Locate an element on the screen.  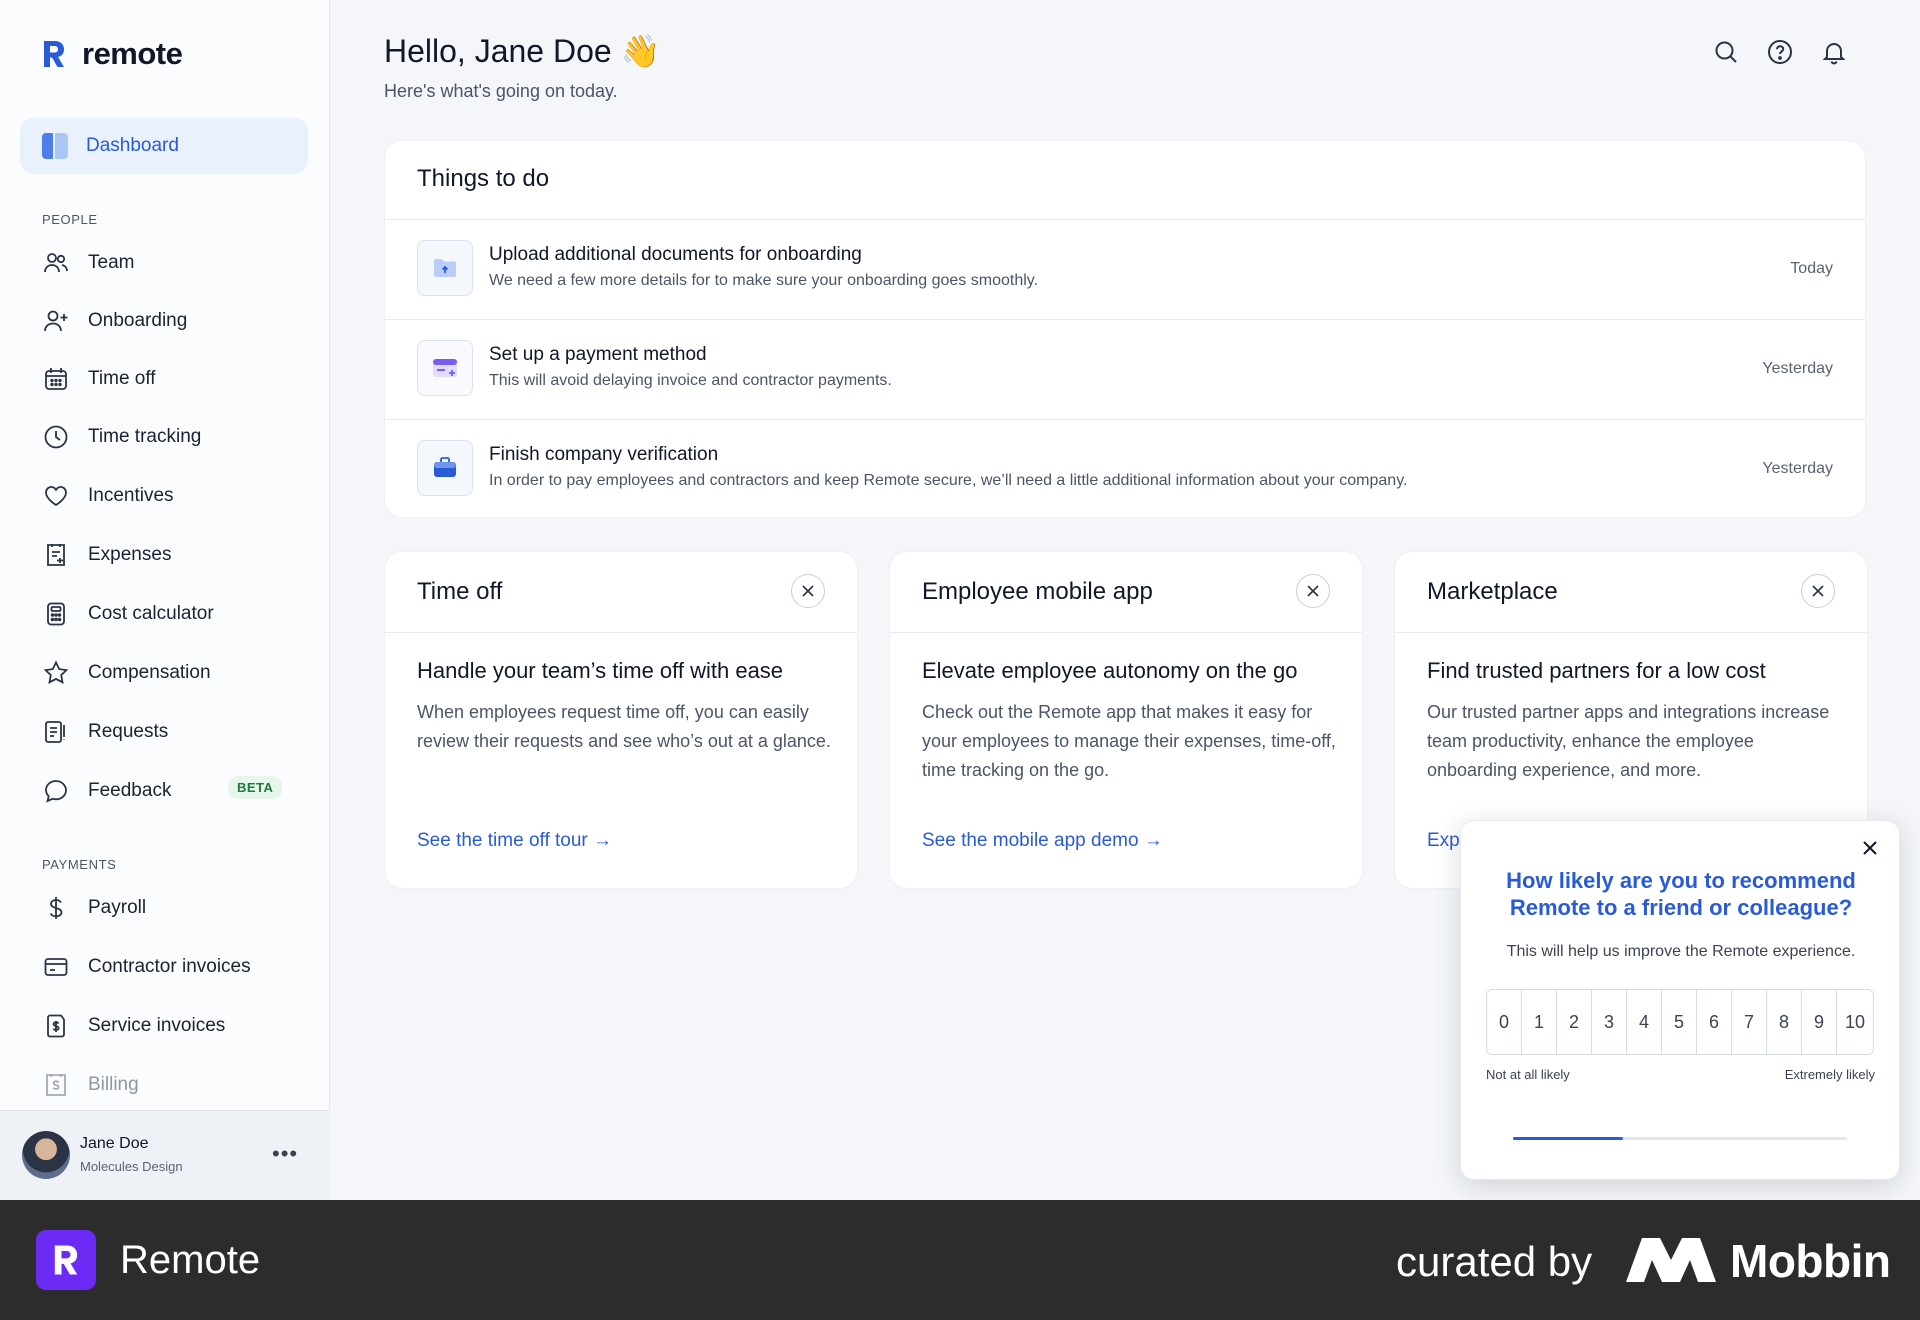
avatar is located at coordinates (46, 1155).